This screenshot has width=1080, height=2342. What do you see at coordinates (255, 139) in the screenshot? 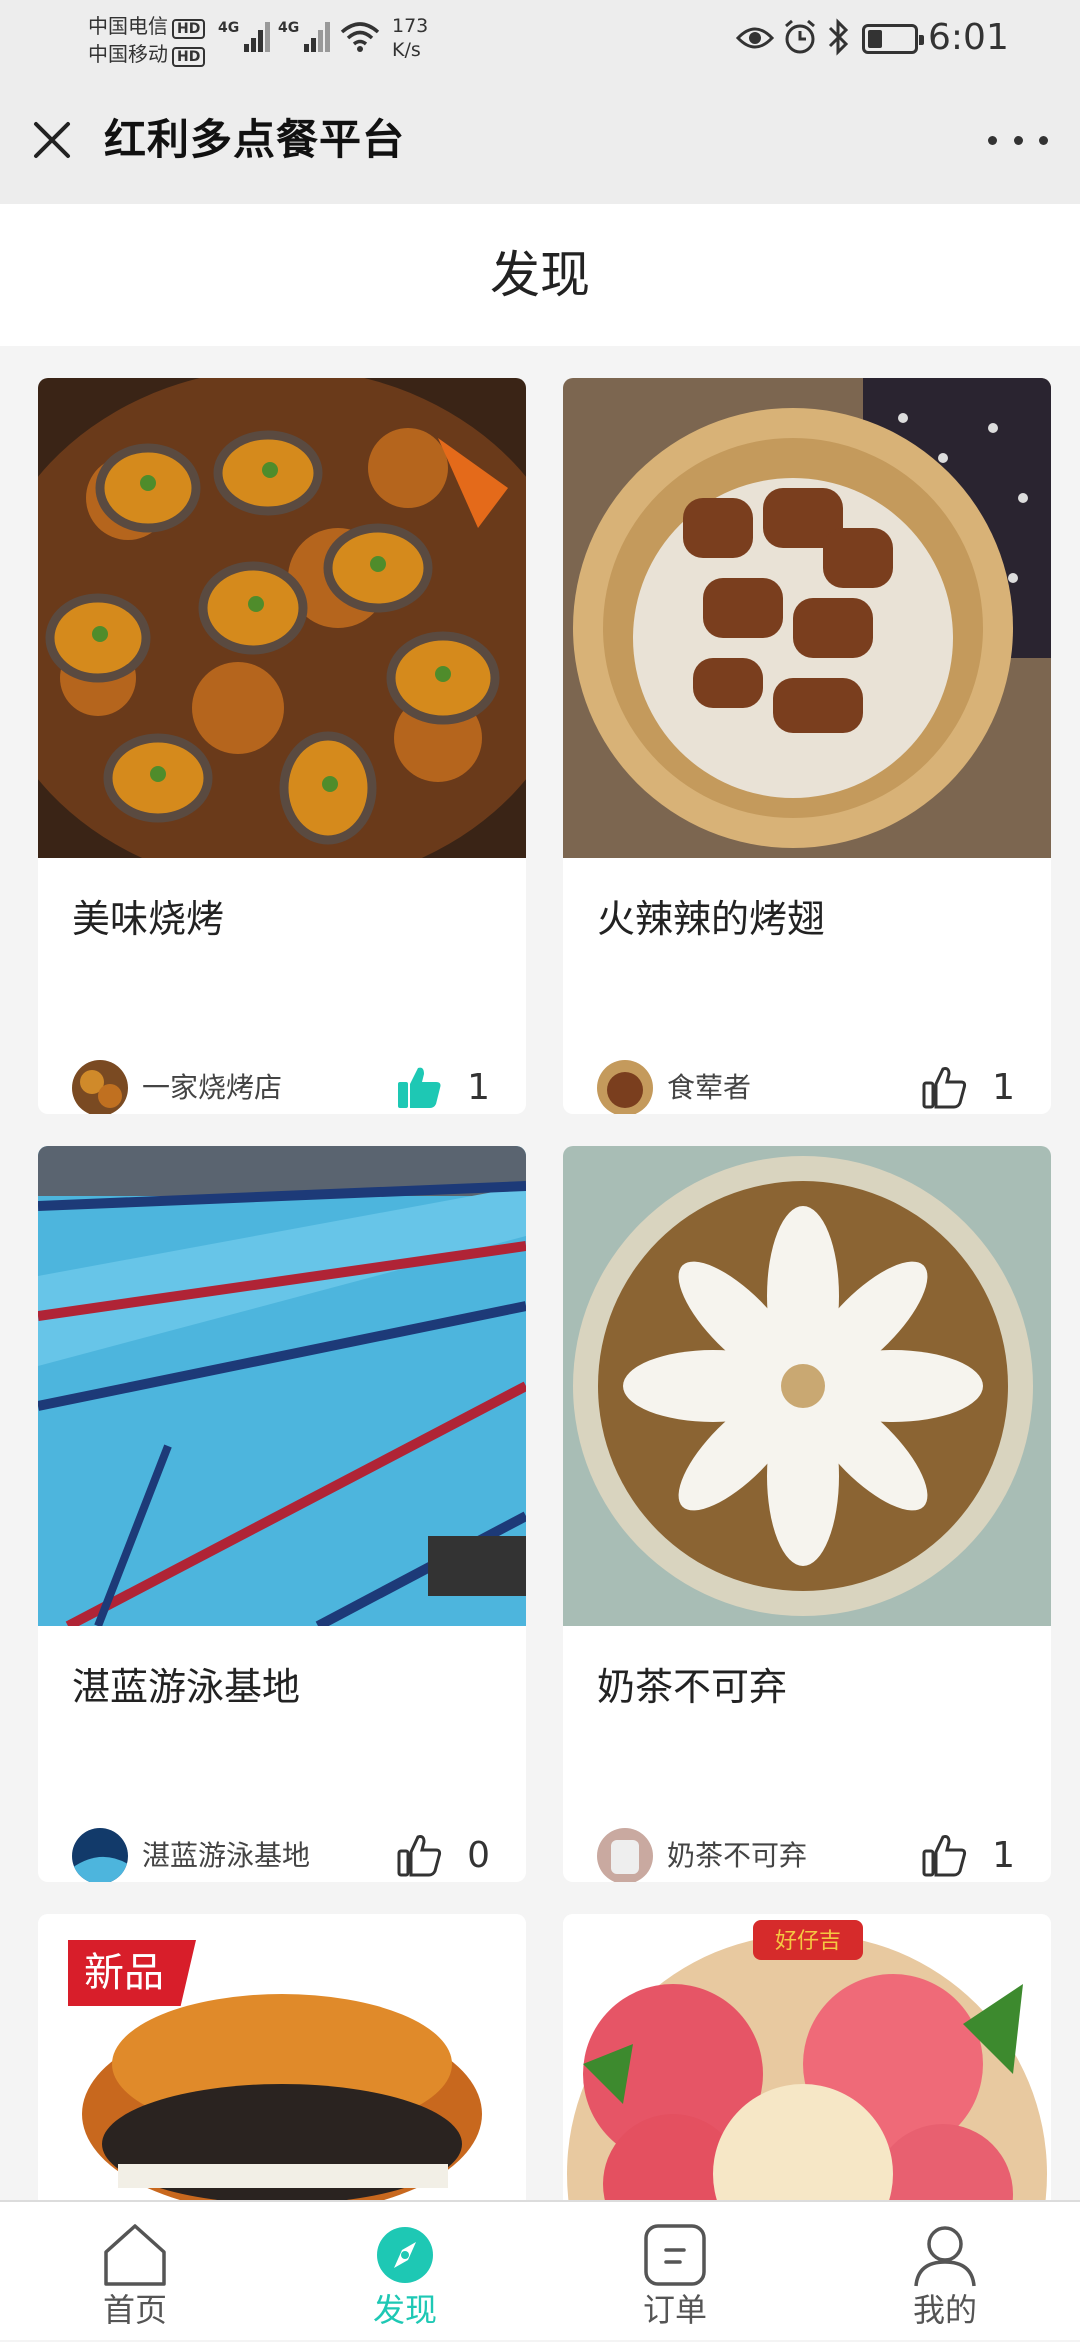
I see `app-title: 红利多点餐平台` at bounding box center [255, 139].